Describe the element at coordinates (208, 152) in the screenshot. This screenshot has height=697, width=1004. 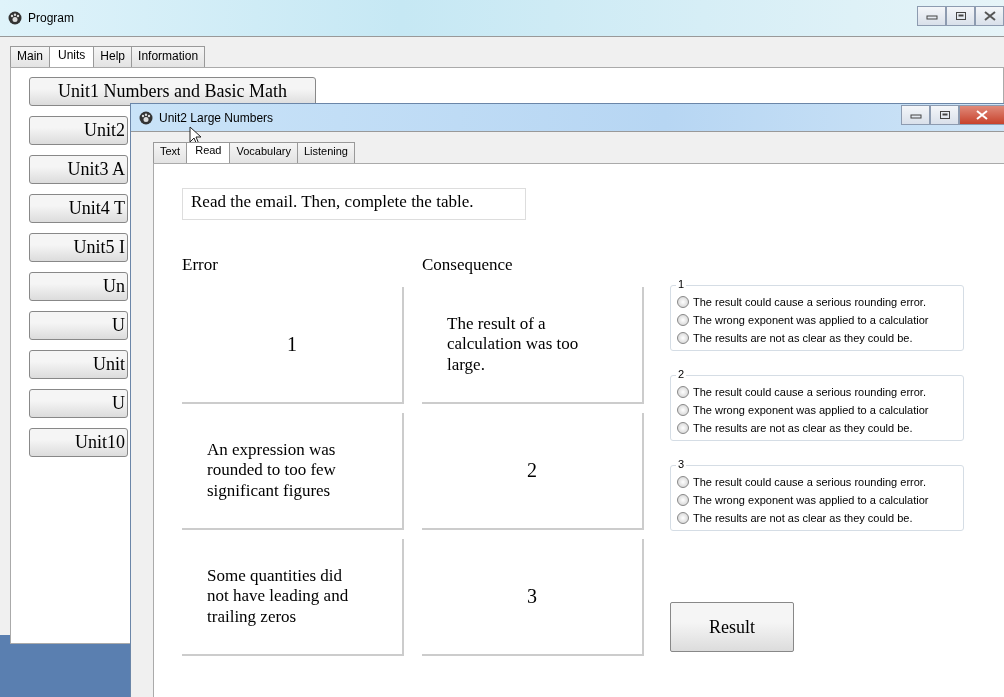
I see `tab: Read` at that location.